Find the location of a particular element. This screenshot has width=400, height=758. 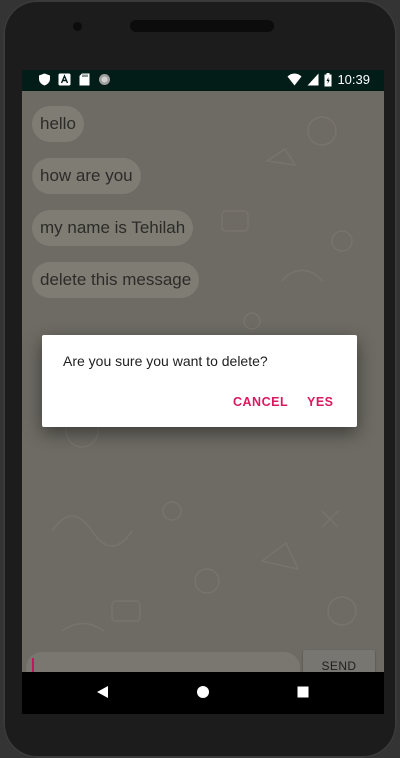

back-icon is located at coordinates (103, 692).